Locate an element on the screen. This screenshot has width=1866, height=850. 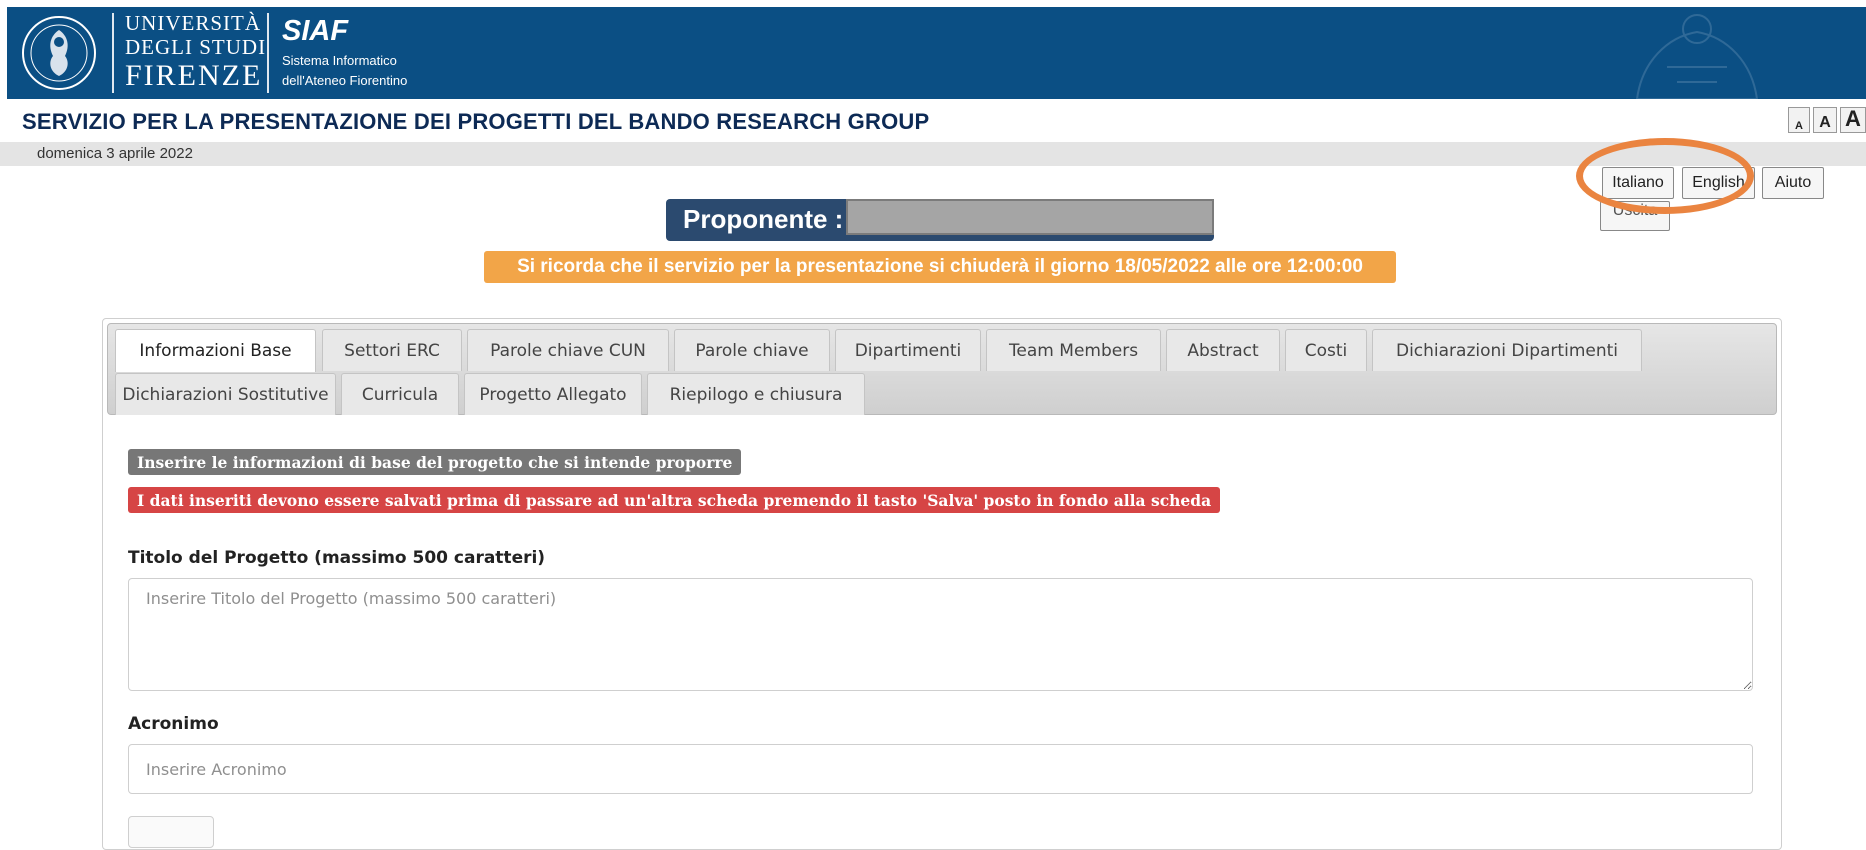
aiuto-button: Aiuto is located at coordinates (1793, 183).